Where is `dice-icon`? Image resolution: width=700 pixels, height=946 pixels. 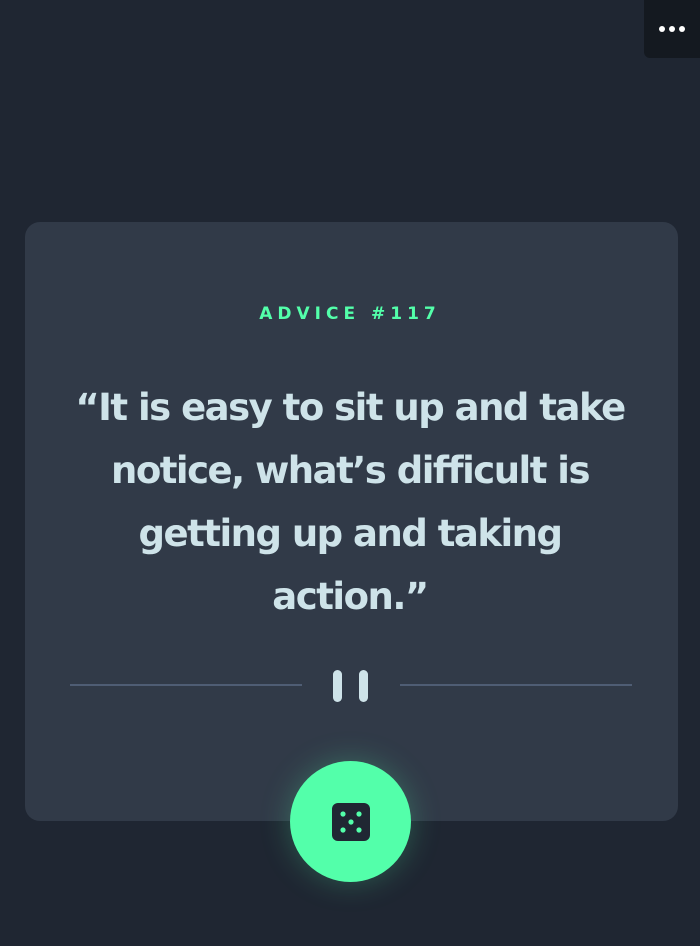
dice-icon is located at coordinates (350, 821).